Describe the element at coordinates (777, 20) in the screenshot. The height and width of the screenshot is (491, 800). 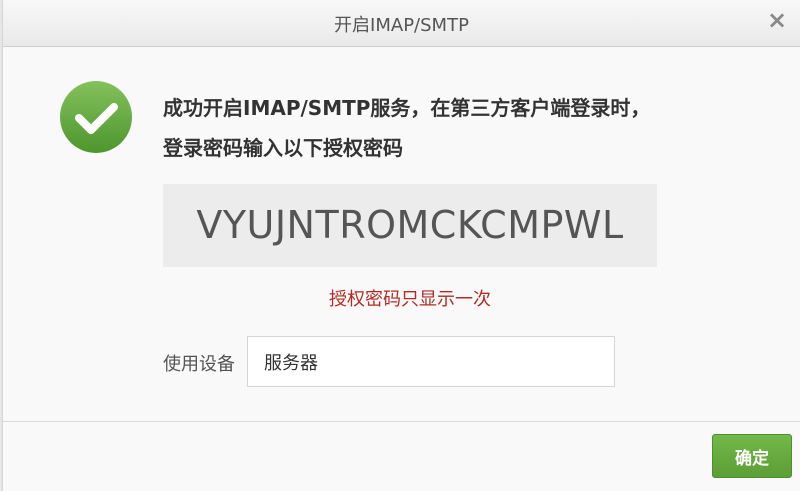
I see `close-icon: ×` at that location.